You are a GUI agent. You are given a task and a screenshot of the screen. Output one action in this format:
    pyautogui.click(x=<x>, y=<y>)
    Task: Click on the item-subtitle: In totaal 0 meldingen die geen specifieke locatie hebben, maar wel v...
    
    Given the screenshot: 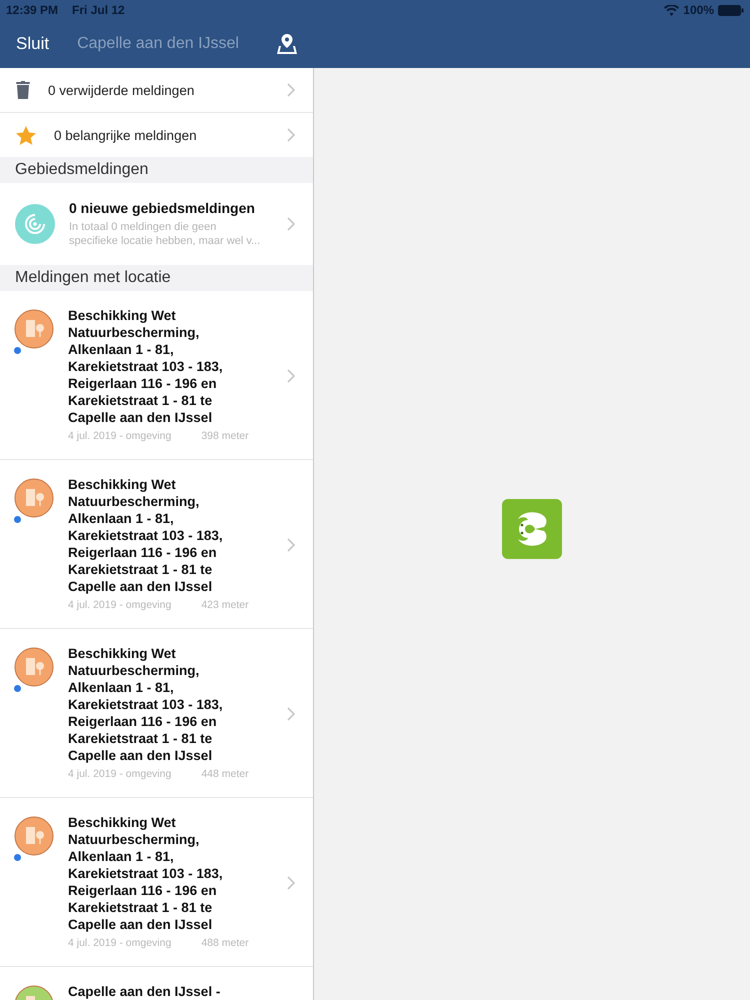 What is the action you would take?
    pyautogui.click(x=165, y=234)
    